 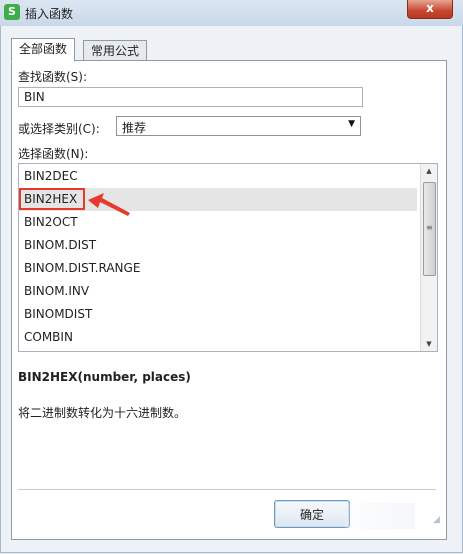 I want to click on scroll-thumb: ≡, so click(x=429, y=229).